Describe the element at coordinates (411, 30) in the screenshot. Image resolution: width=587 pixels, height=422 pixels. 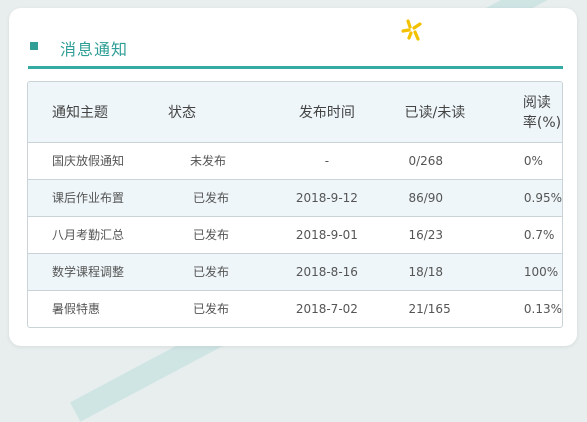
I see `sparkle-icon` at that location.